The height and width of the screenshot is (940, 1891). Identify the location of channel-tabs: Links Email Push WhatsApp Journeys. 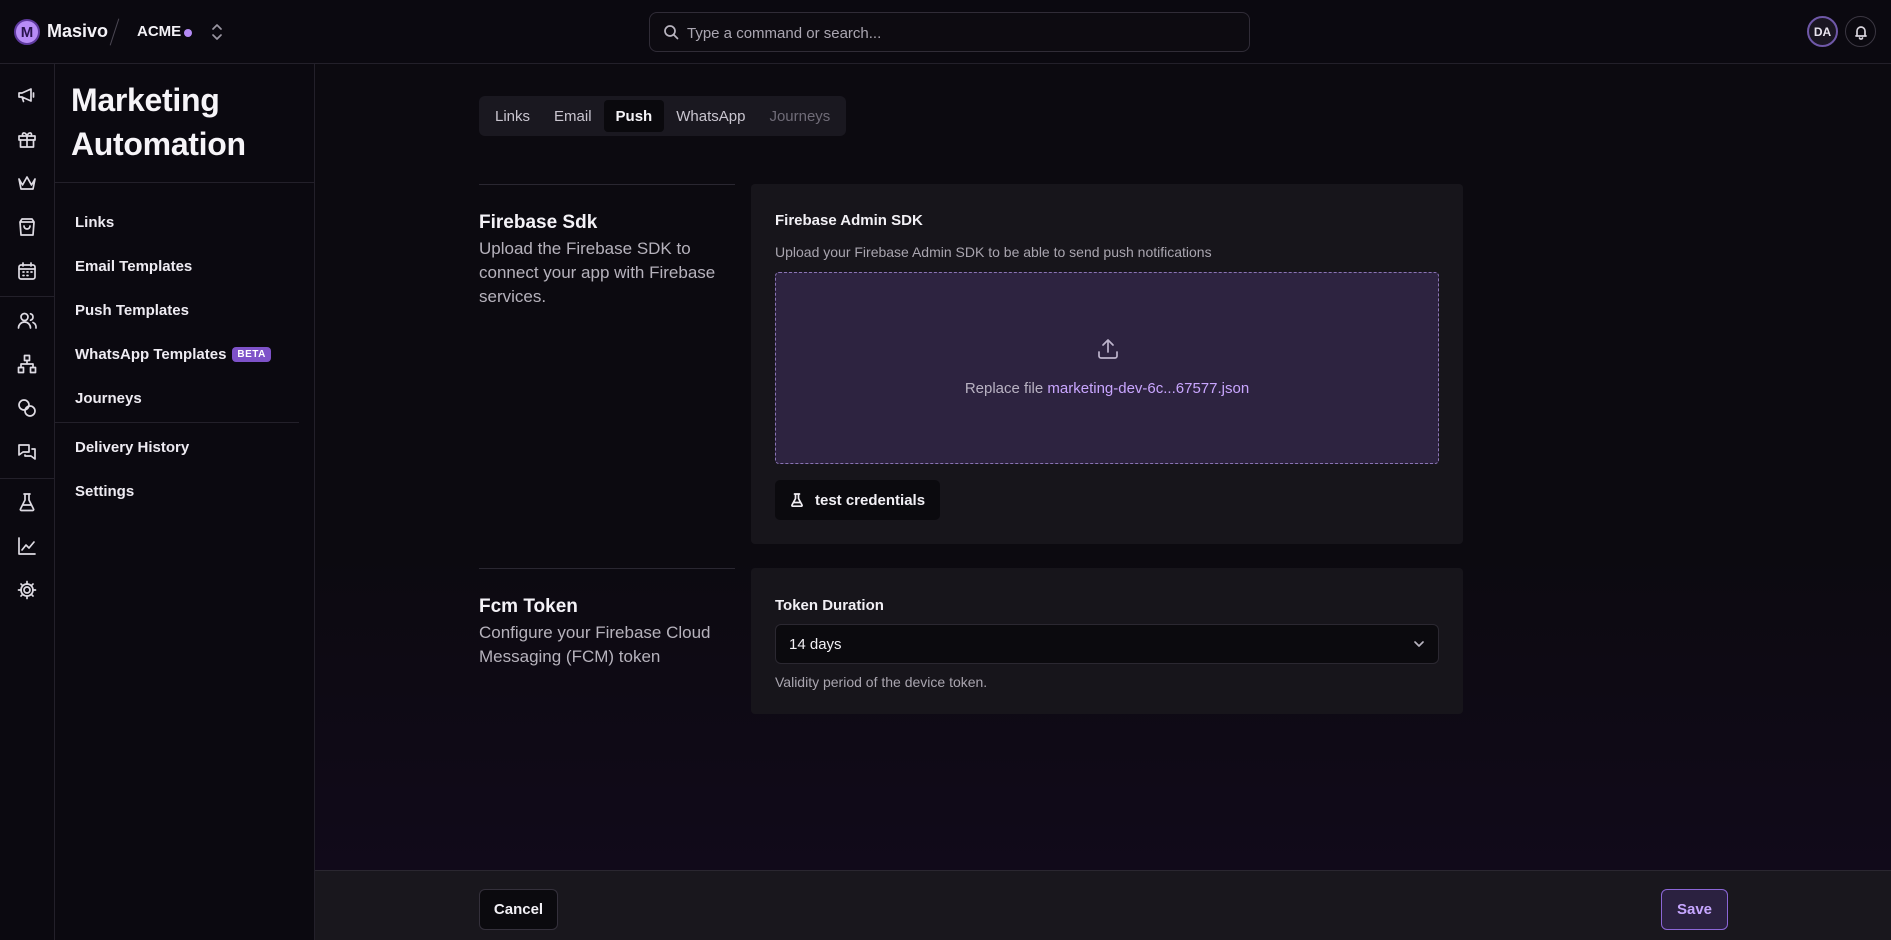
(663, 116).